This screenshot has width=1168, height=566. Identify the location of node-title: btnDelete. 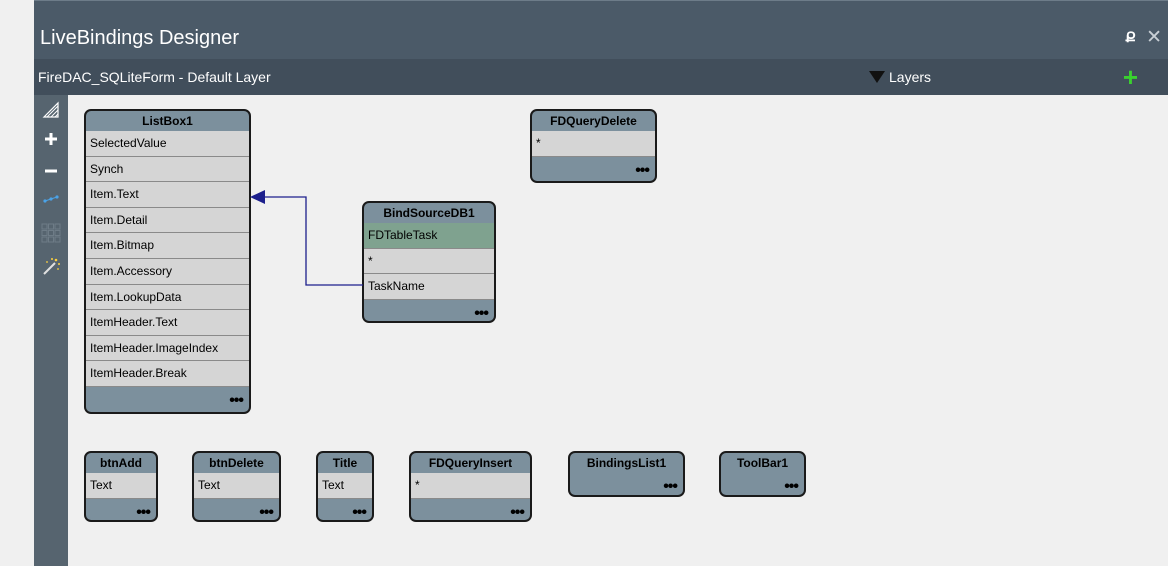
(236, 463).